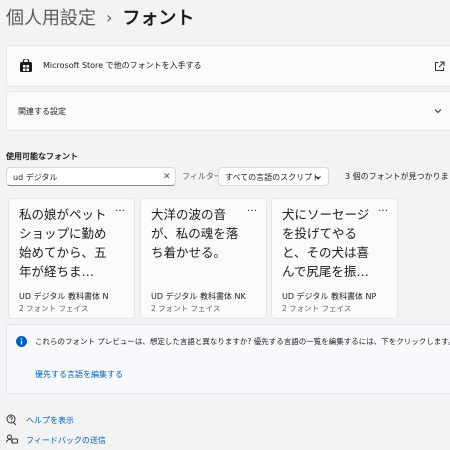 Image resolution: width=450 pixels, height=450 pixels. I want to click on send-feedback-label: フィードバックの送信, so click(66, 440).